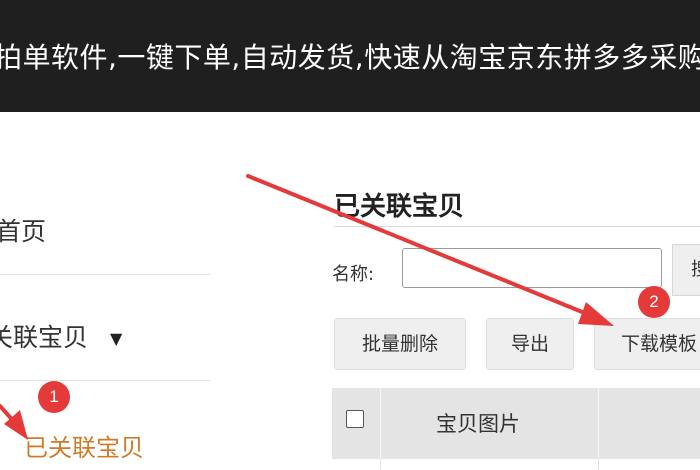 The width and height of the screenshot is (700, 470). What do you see at coordinates (54, 397) in the screenshot?
I see `step-marker-1: 1` at bounding box center [54, 397].